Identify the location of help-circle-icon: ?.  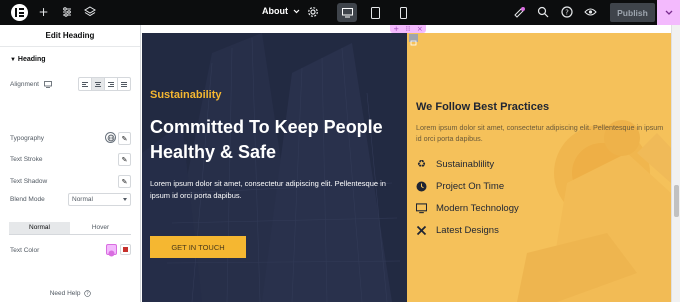
(87, 293).